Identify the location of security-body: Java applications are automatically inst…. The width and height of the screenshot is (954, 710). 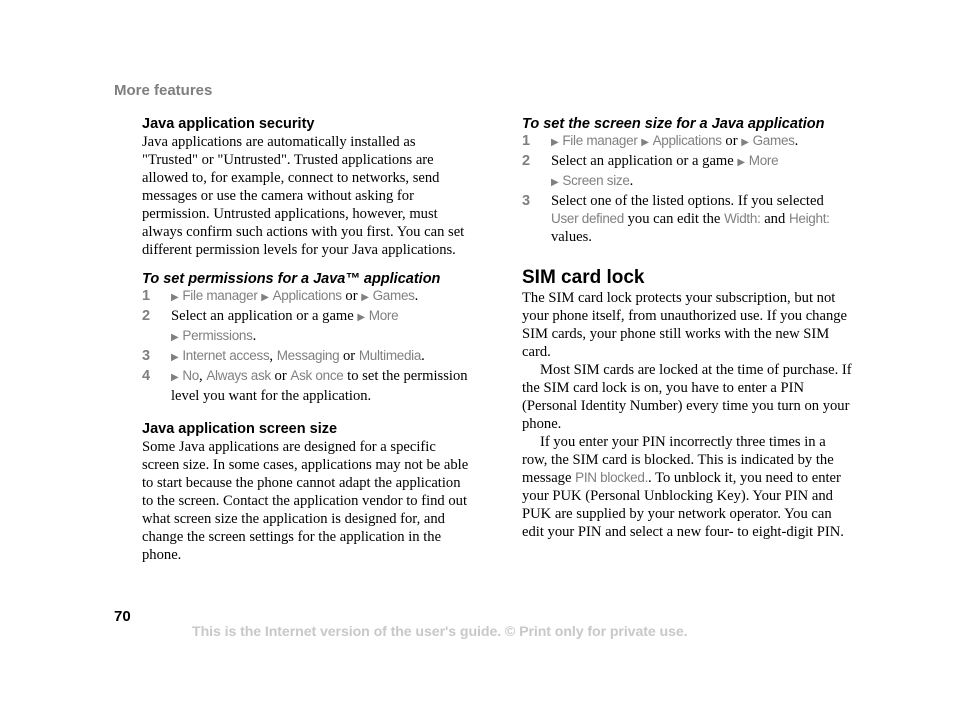
(303, 196).